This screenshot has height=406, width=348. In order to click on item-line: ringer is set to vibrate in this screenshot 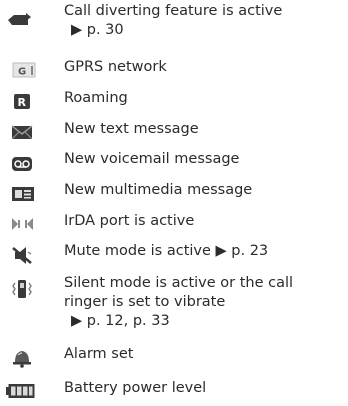, I will do `click(145, 302)`.